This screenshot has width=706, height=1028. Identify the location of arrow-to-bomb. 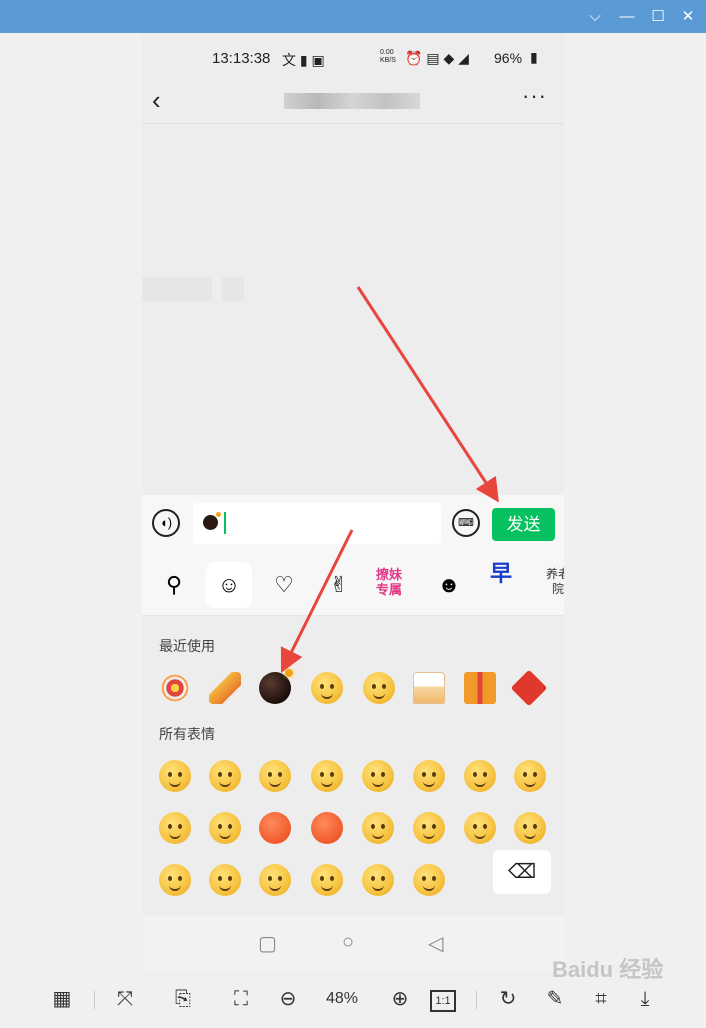
(317, 601).